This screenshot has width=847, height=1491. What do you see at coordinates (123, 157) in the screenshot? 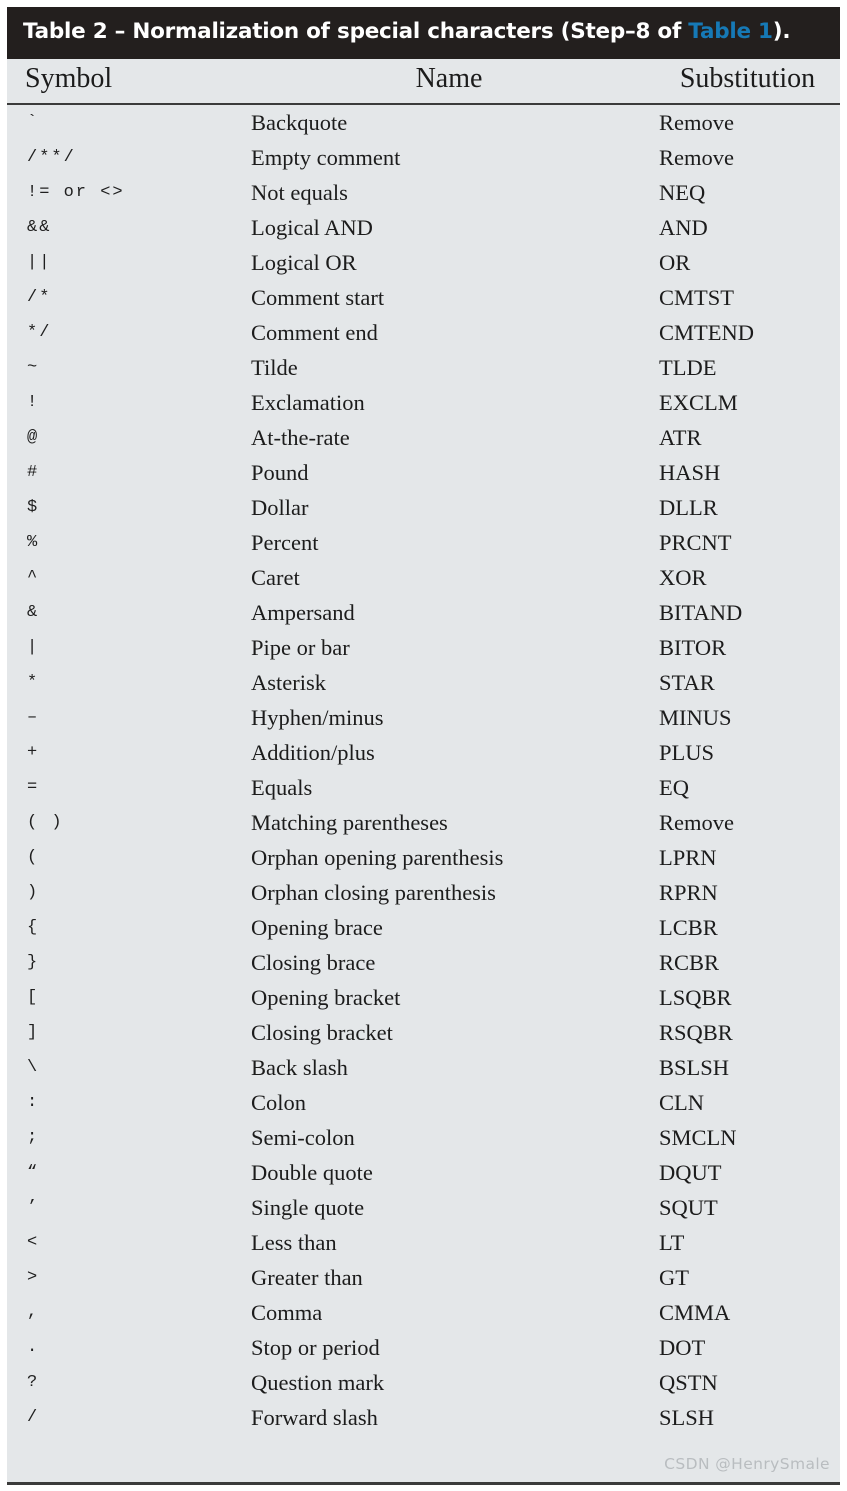
I see `cell-symbol: /**/` at bounding box center [123, 157].